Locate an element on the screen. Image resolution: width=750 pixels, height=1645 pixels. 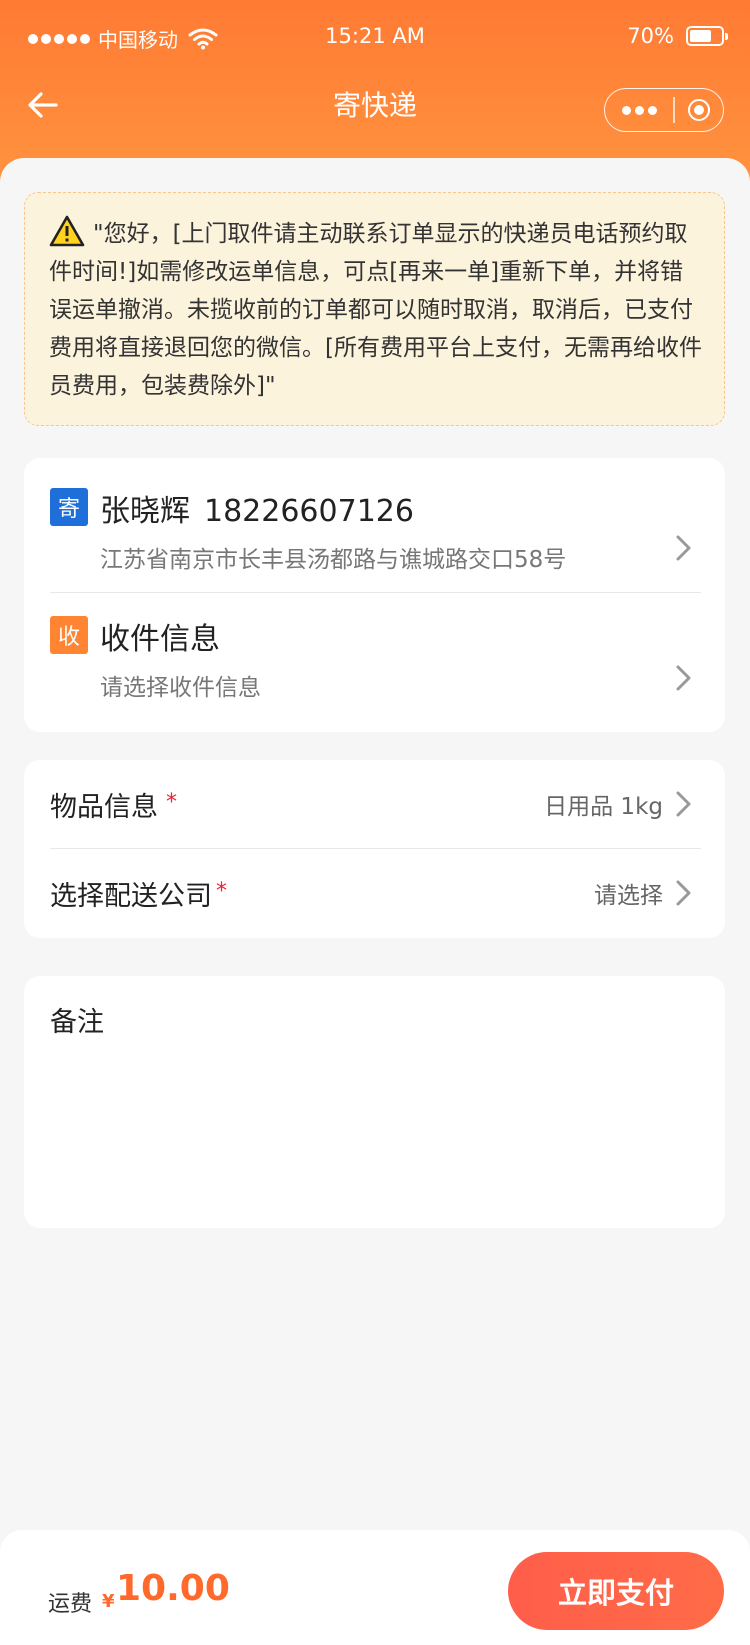
sender-contact: 张晓辉 18226607126 is located at coordinates (264, 508).